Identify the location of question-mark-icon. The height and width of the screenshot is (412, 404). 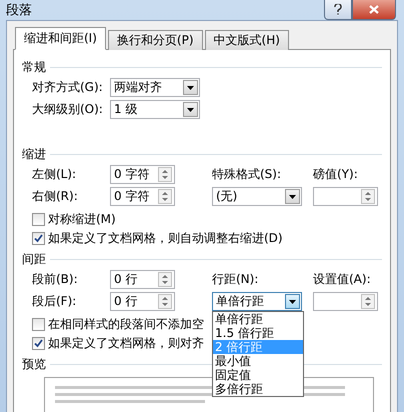
(338, 9).